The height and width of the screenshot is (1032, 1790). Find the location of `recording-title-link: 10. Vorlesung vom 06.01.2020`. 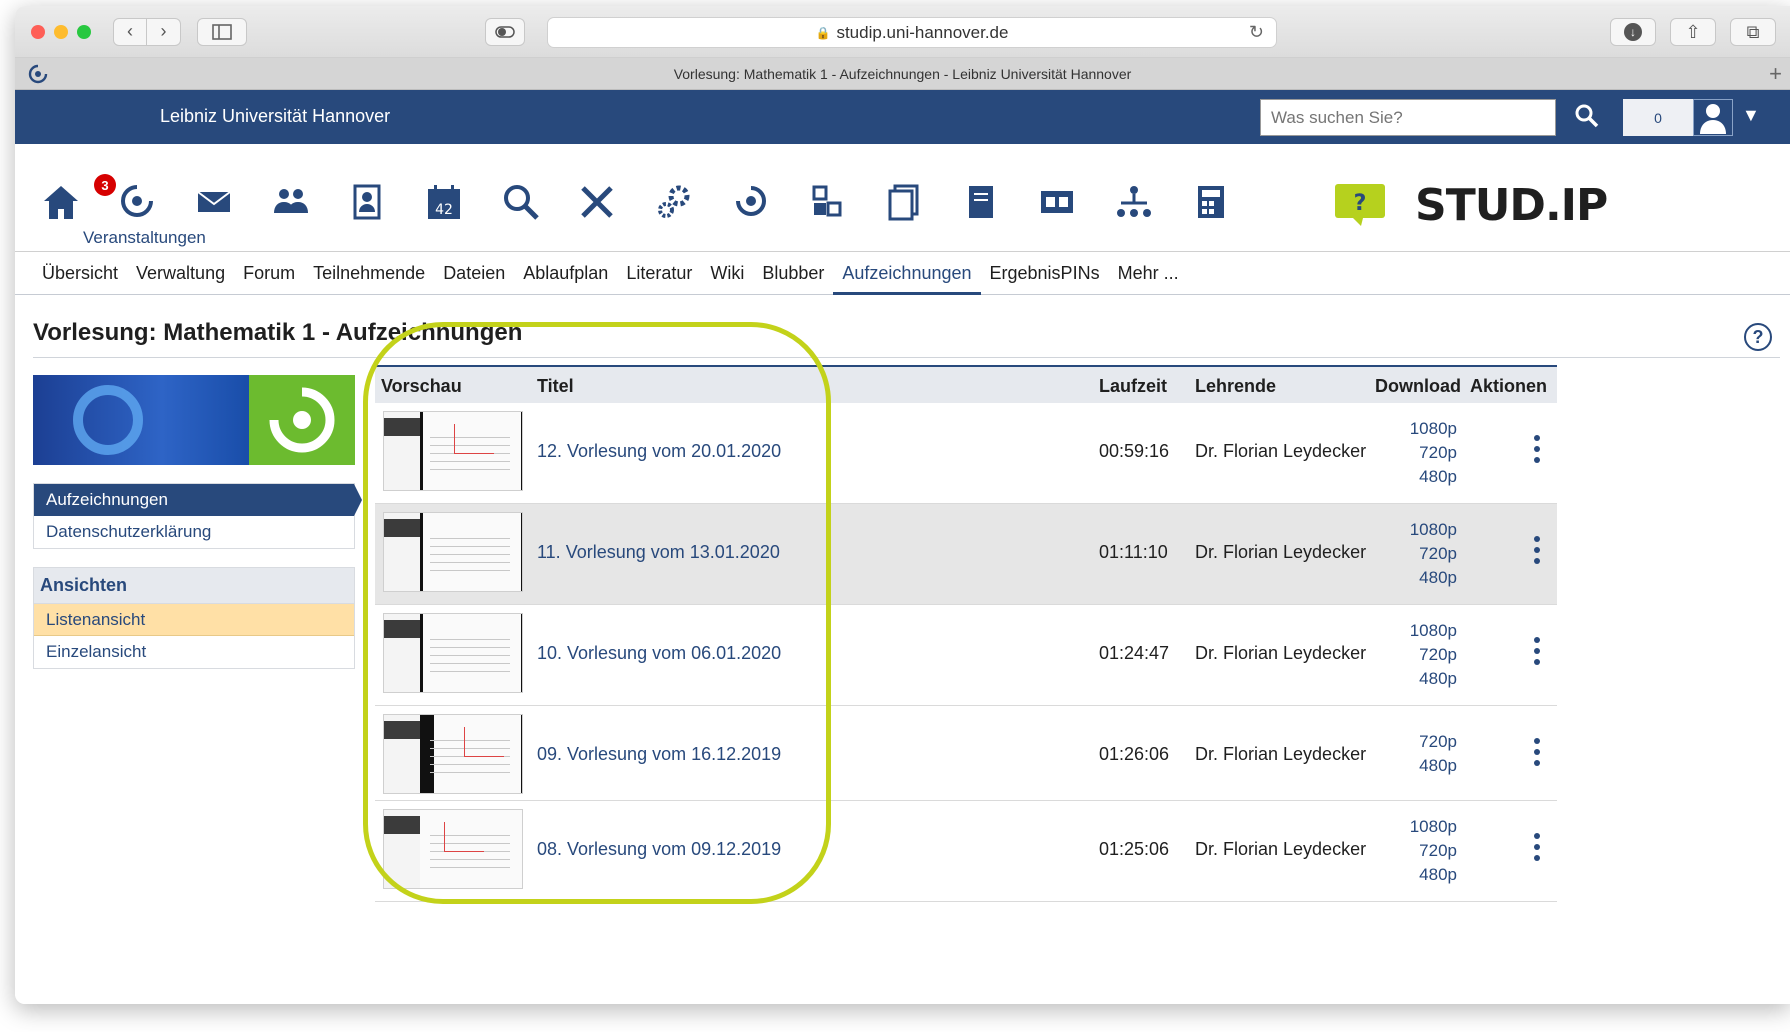

recording-title-link: 10. Vorlesung vom 06.01.2020 is located at coordinates (659, 653).